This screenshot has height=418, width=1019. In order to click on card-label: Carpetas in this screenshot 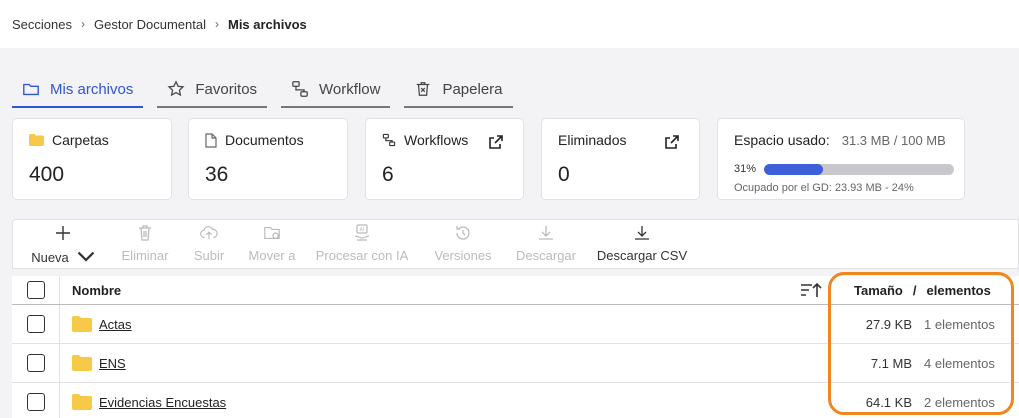, I will do `click(80, 140)`.